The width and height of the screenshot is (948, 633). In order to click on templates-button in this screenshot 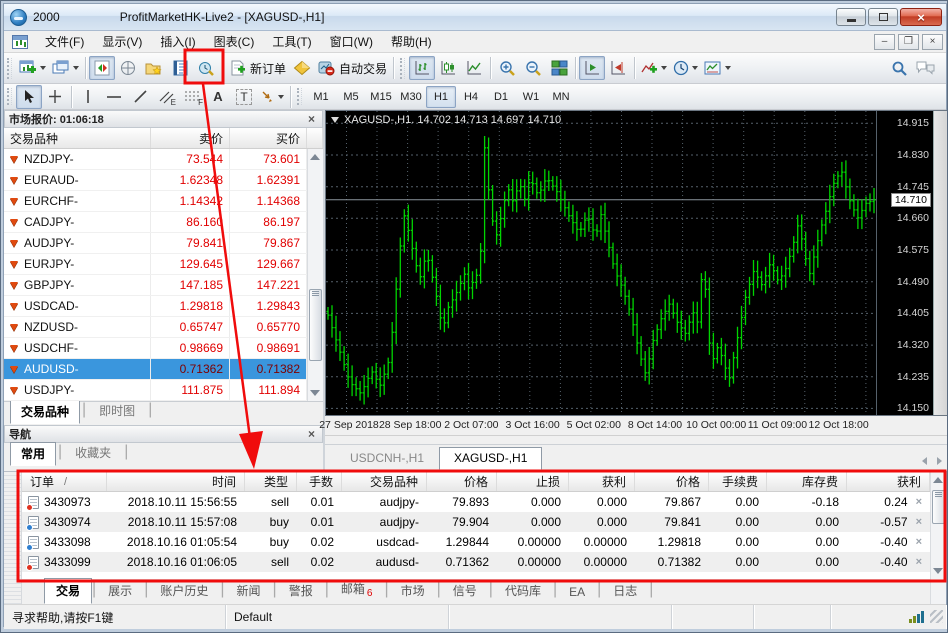, I will do `click(717, 68)`.